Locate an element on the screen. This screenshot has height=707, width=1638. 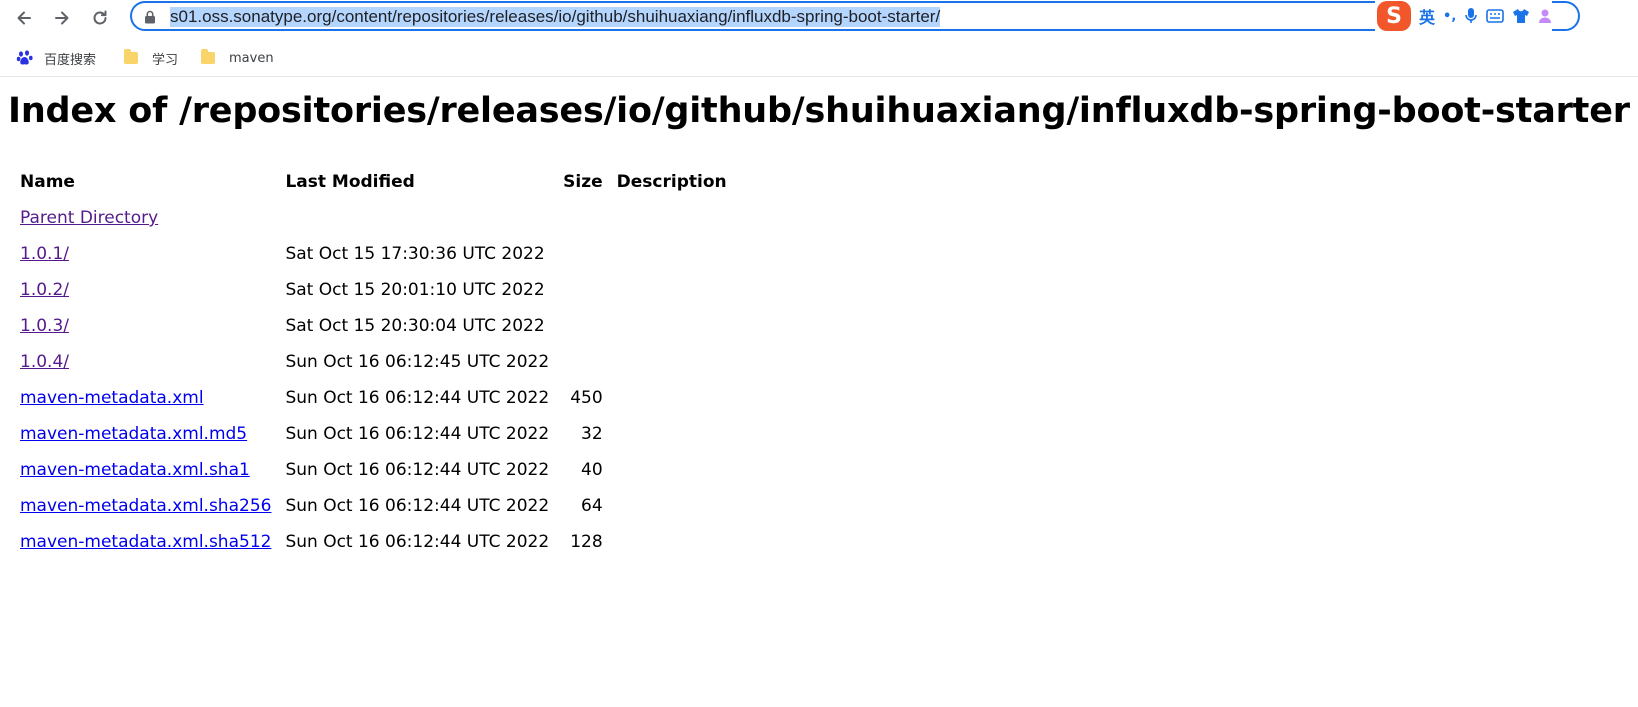
ime-mode-toggle: 英 is located at coordinates (1427, 16).